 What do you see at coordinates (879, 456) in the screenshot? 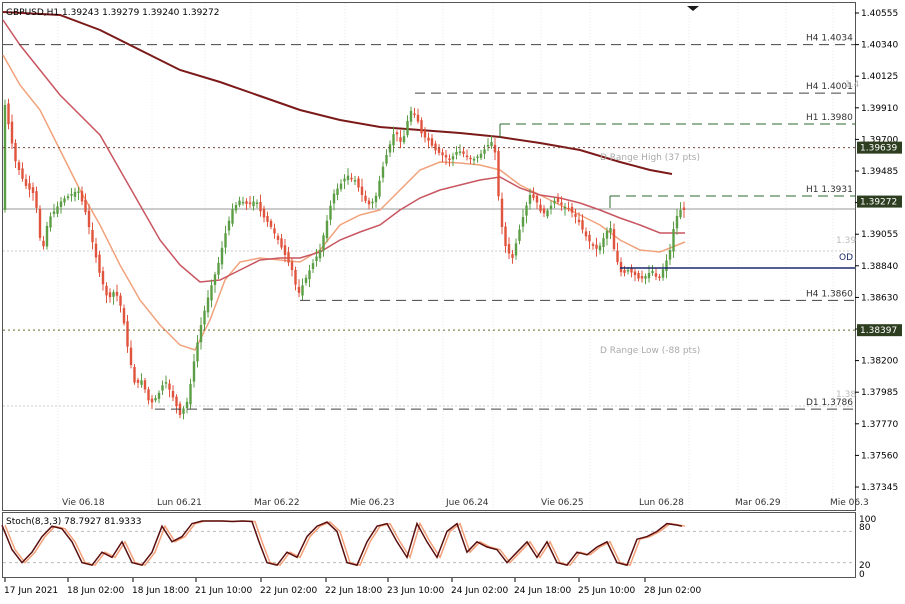
I see `price-tick-label: 1.37560` at bounding box center [879, 456].